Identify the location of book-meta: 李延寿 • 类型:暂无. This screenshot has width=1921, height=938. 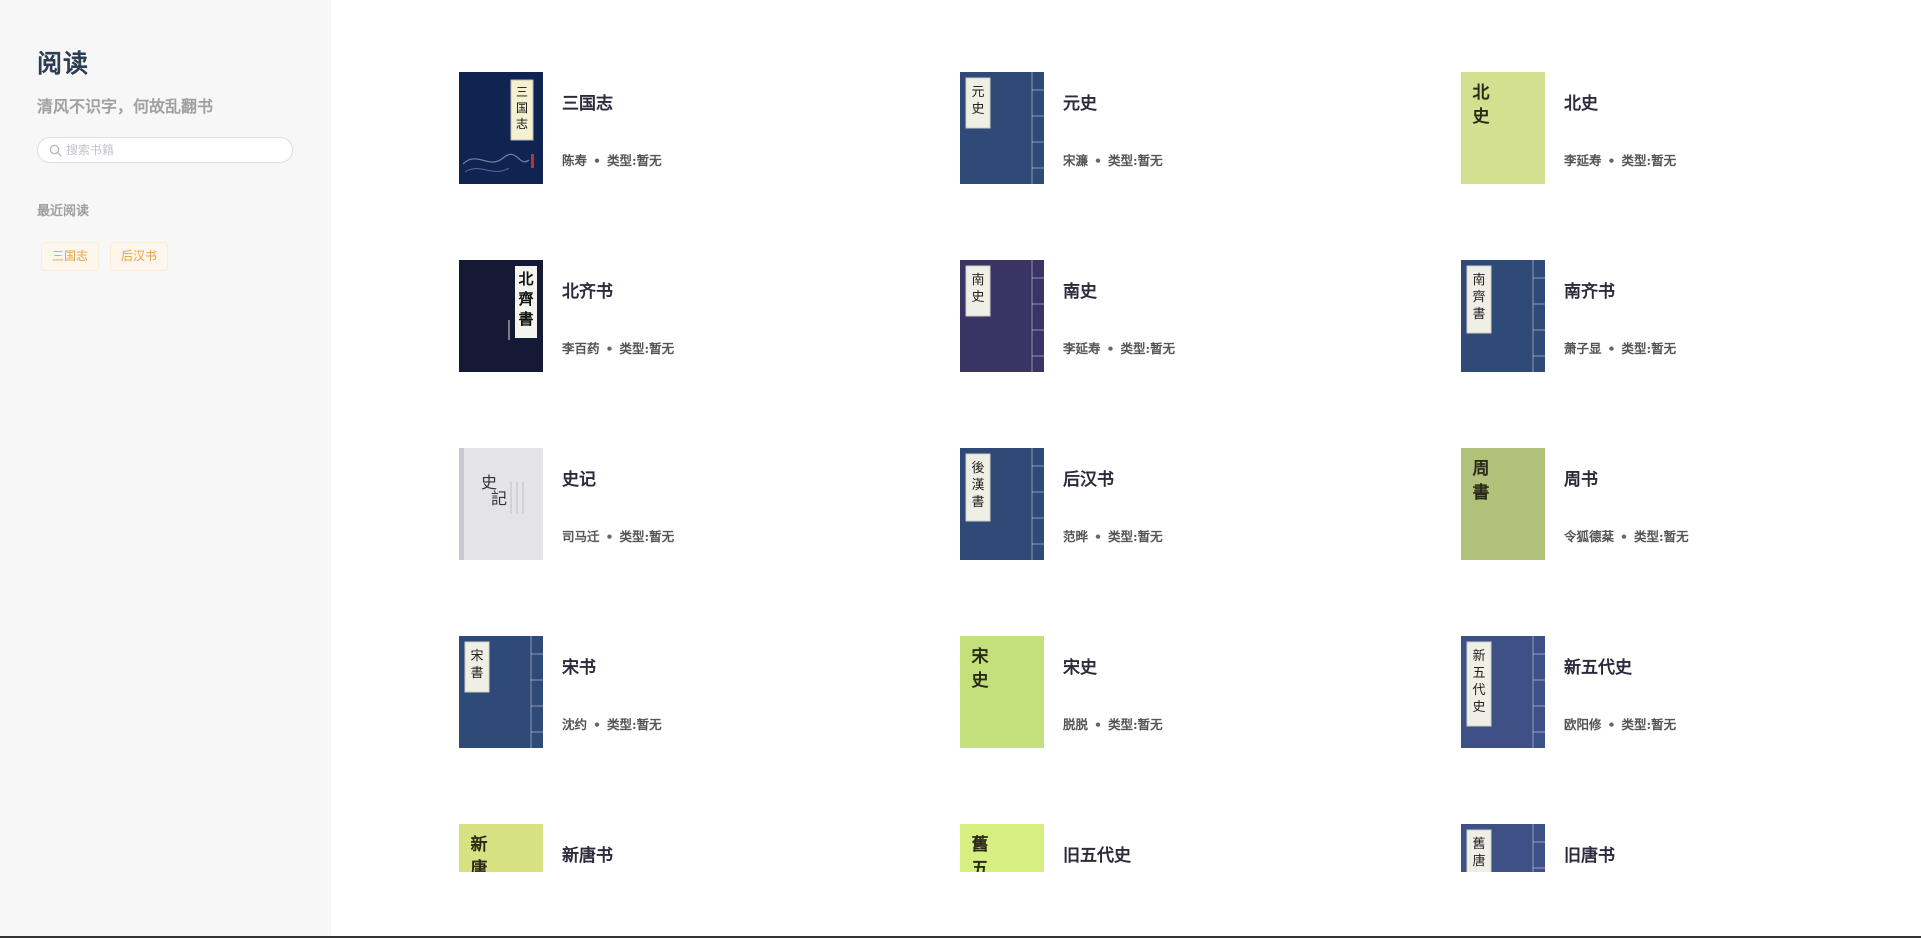
(1119, 347).